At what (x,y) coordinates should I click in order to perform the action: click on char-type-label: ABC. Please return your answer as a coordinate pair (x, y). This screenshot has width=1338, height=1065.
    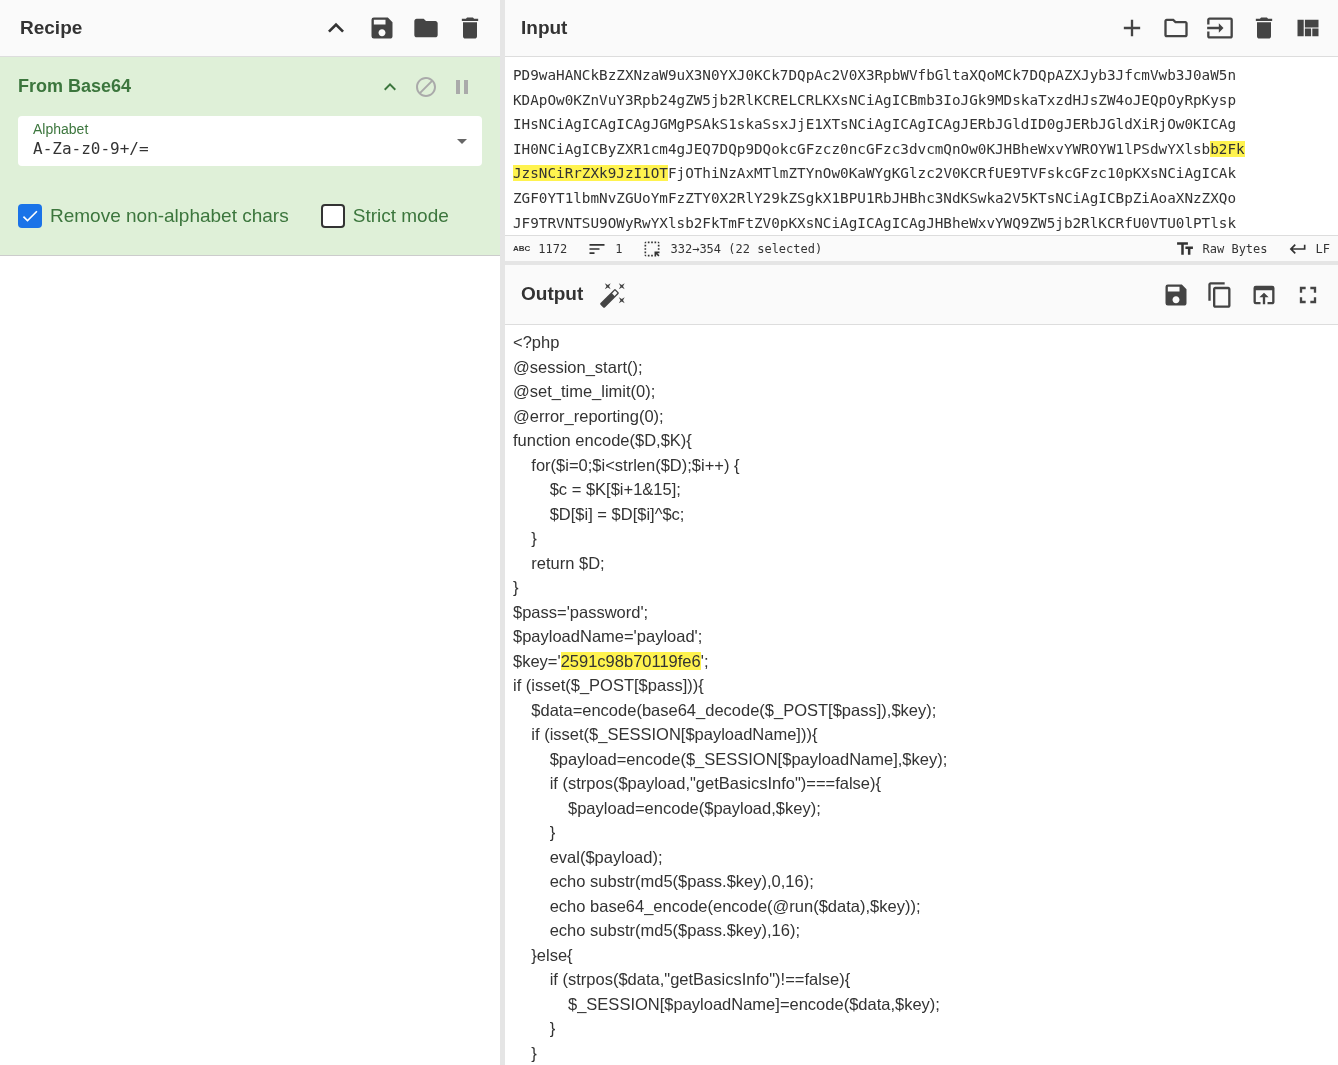
    Looking at the image, I should click on (522, 248).